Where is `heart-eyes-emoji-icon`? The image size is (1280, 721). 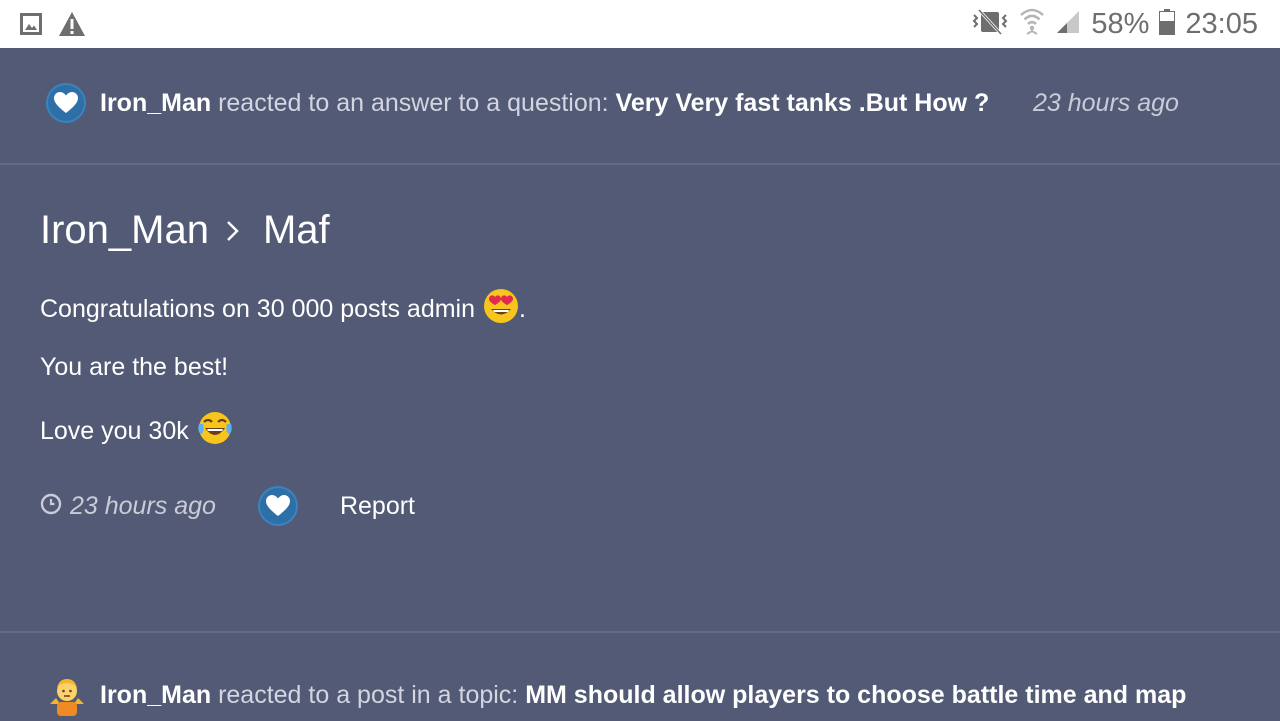 heart-eyes-emoji-icon is located at coordinates (501, 309).